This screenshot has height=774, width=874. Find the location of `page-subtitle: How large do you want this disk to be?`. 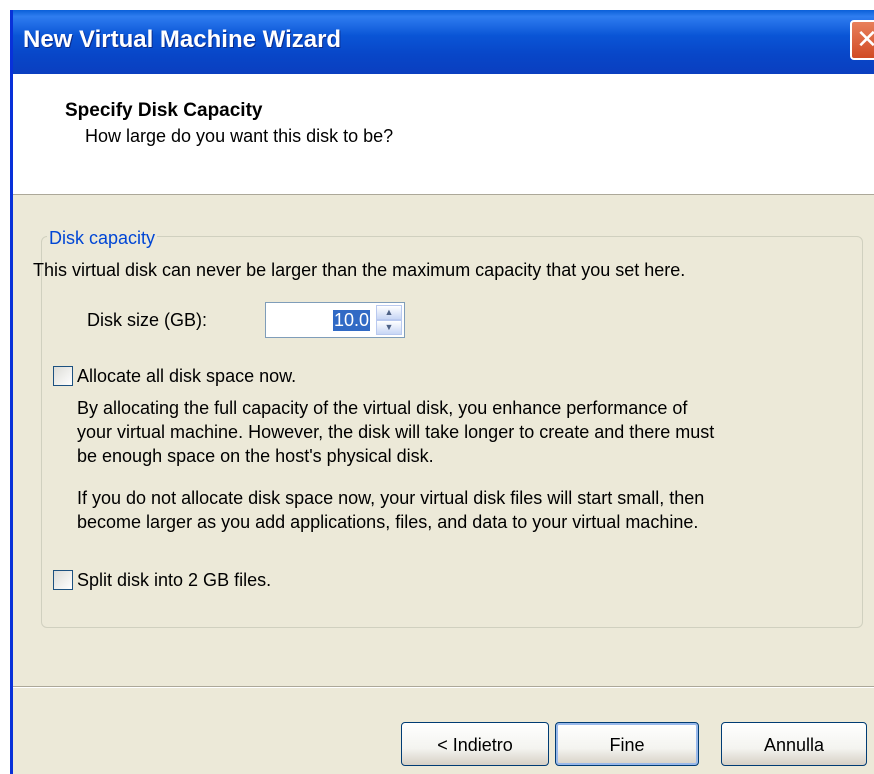

page-subtitle: How large do you want this disk to be? is located at coordinates (239, 136).